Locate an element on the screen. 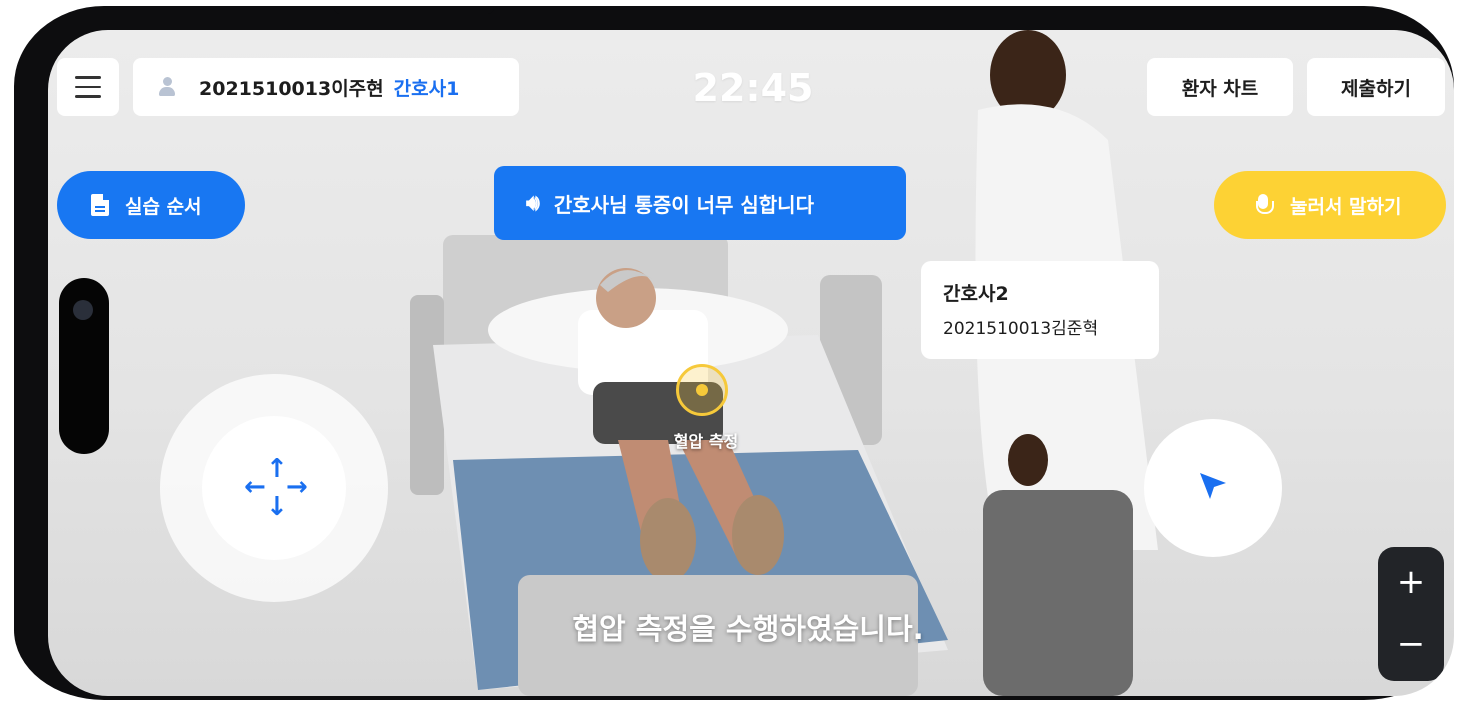 The image size is (1461, 707). movement-joystick: ↑ ↓ ← → is located at coordinates (274, 488).